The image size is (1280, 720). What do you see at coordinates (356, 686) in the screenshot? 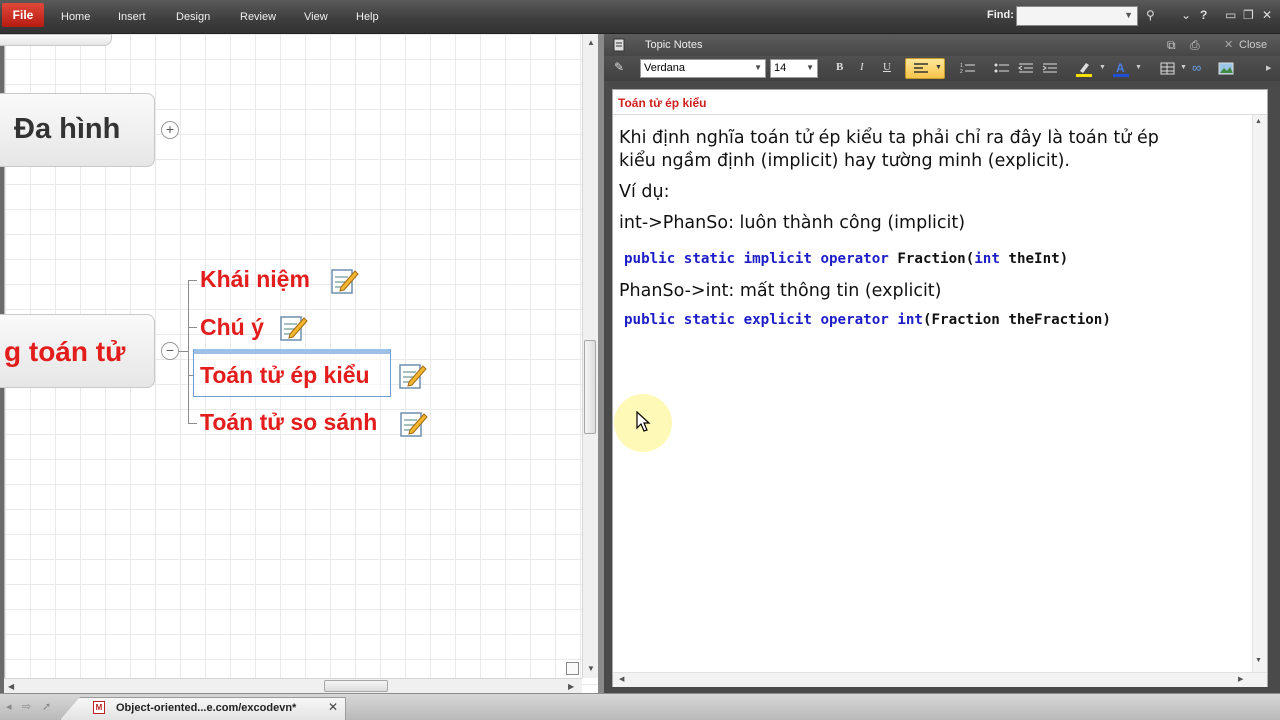
I see `map-horizontal-scroll-thumb` at bounding box center [356, 686].